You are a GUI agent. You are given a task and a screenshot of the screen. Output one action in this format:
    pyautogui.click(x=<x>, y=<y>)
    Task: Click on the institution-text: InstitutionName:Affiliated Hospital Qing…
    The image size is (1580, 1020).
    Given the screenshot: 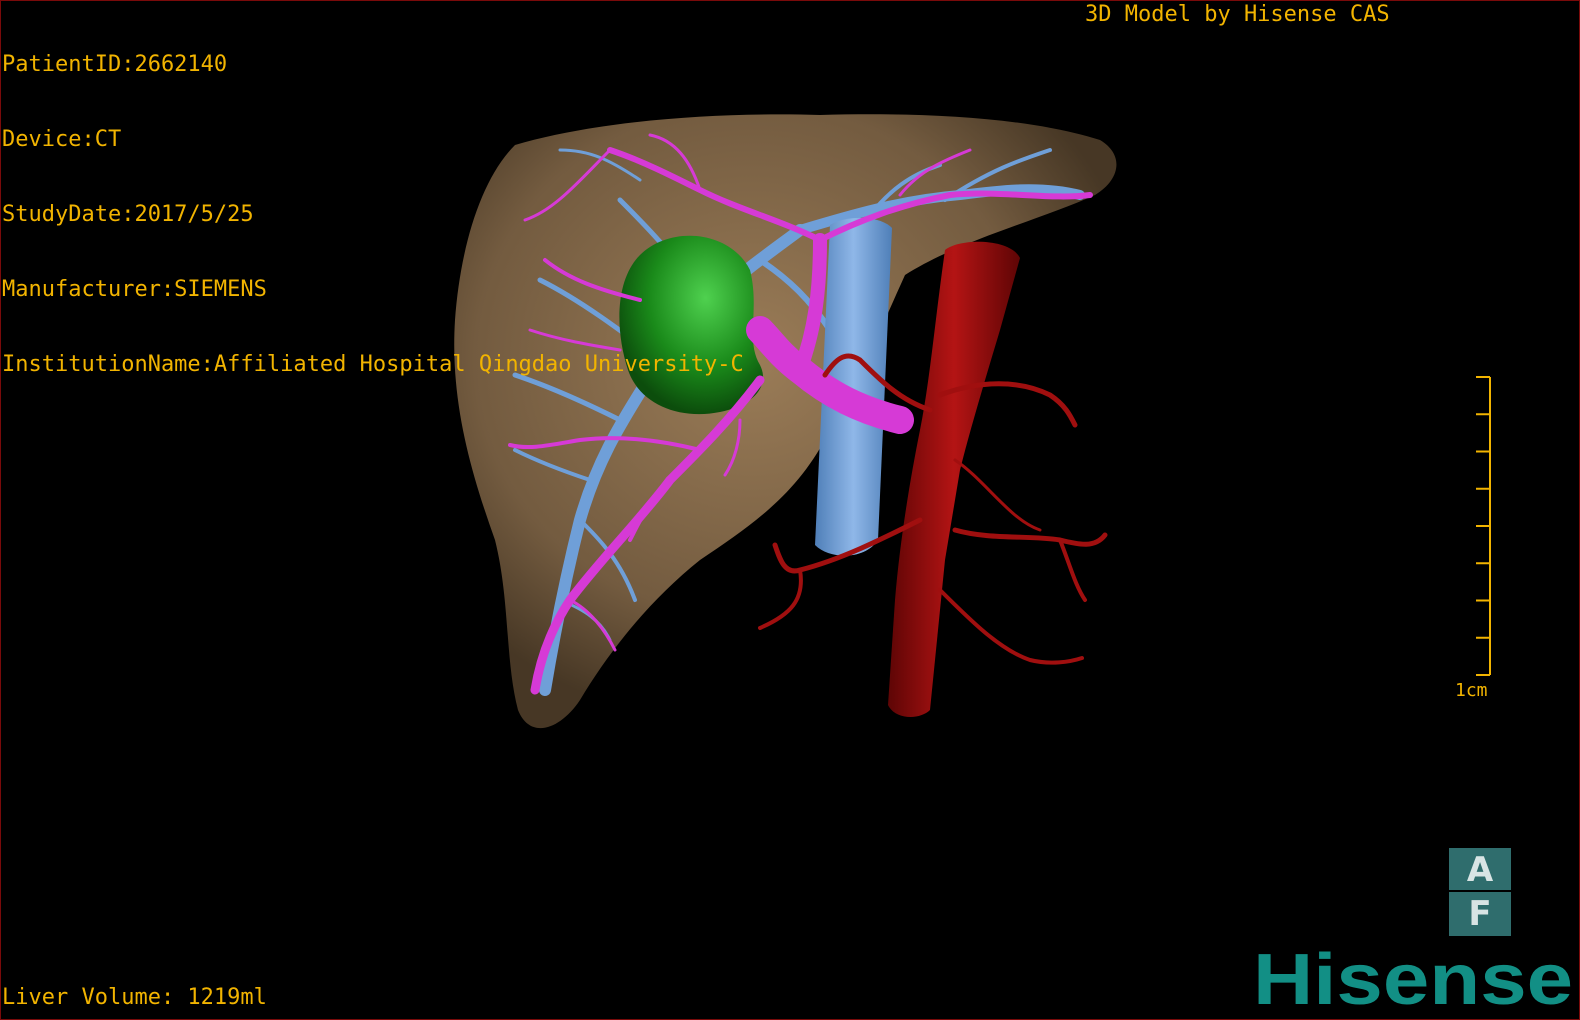 What is the action you would take?
    pyautogui.click(x=373, y=364)
    